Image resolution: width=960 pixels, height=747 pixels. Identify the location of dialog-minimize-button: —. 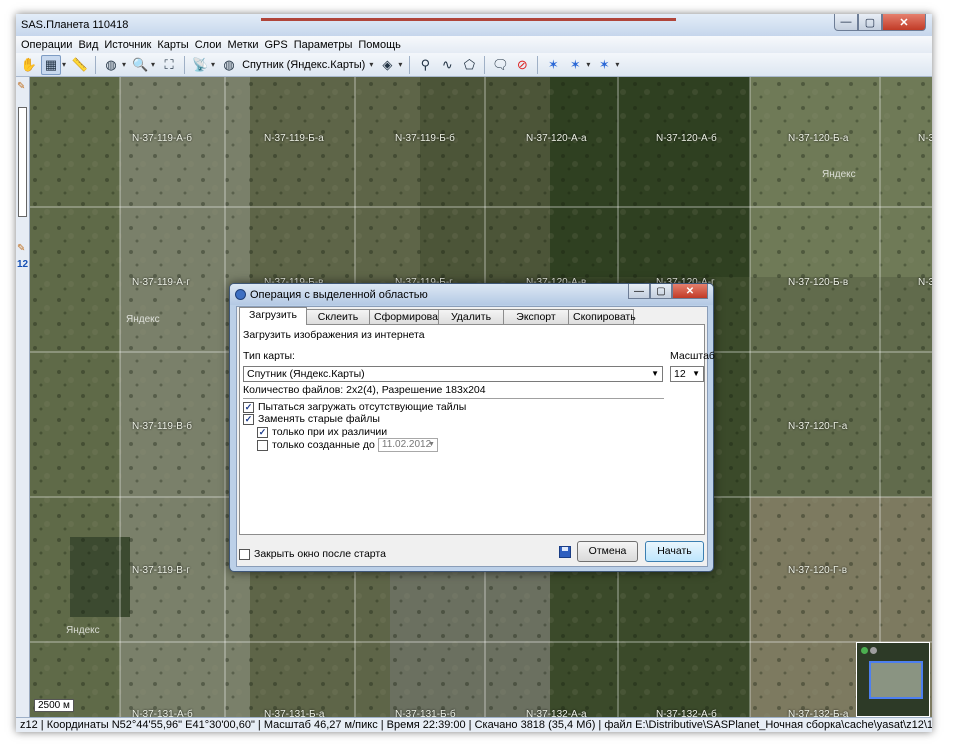
(639, 291).